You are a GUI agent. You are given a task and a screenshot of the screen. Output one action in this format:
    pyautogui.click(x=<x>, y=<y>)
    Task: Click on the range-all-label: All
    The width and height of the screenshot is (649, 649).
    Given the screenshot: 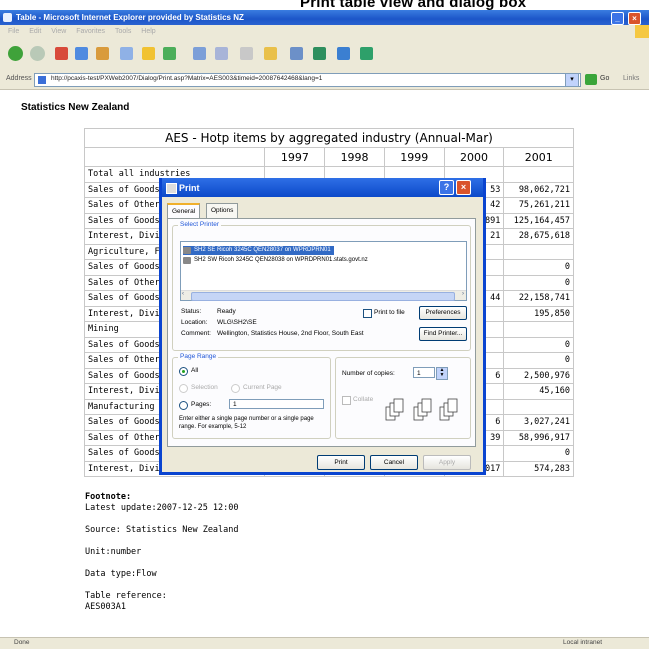 What is the action you would take?
    pyautogui.click(x=195, y=370)
    